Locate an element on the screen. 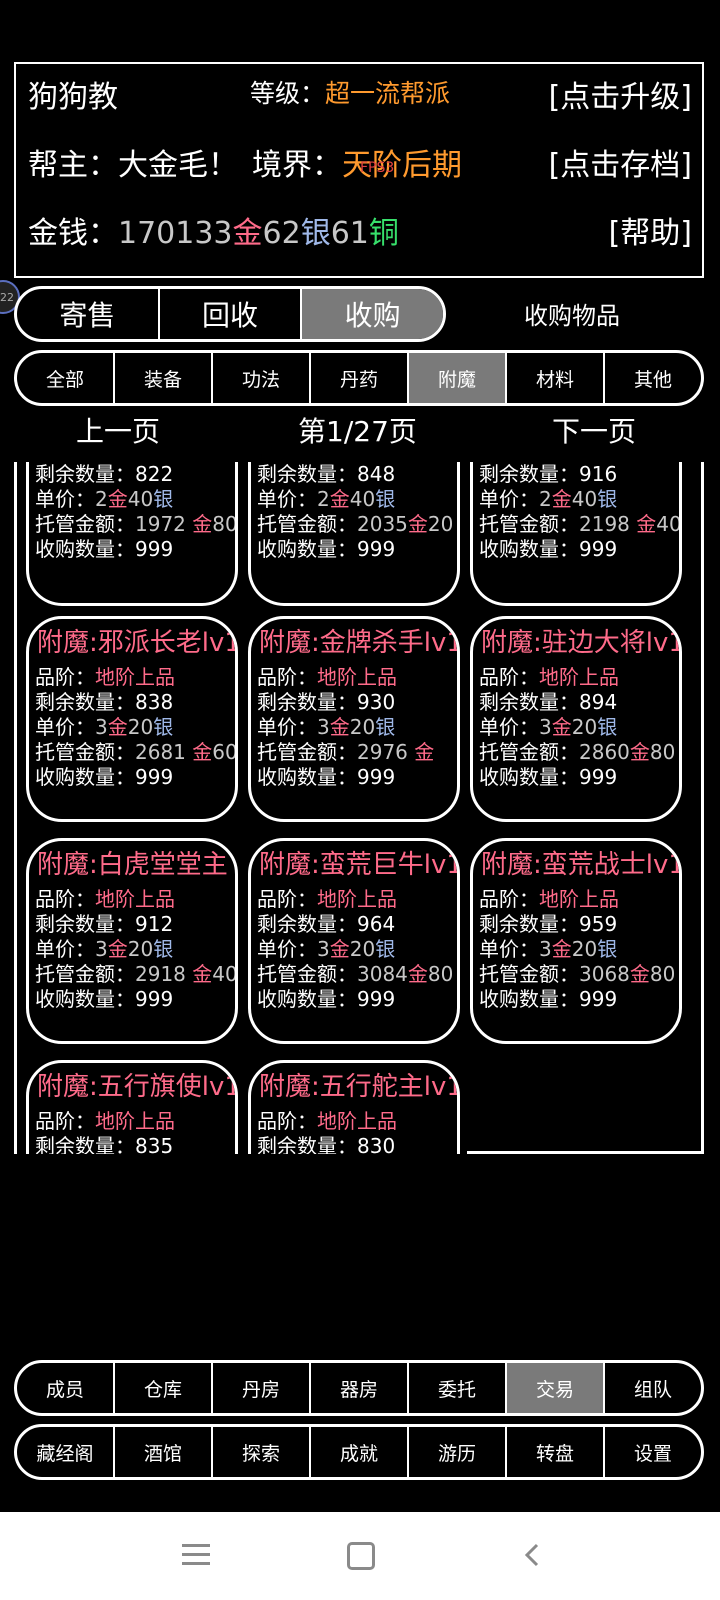  save-button: [点击存档] is located at coordinates (620, 162).